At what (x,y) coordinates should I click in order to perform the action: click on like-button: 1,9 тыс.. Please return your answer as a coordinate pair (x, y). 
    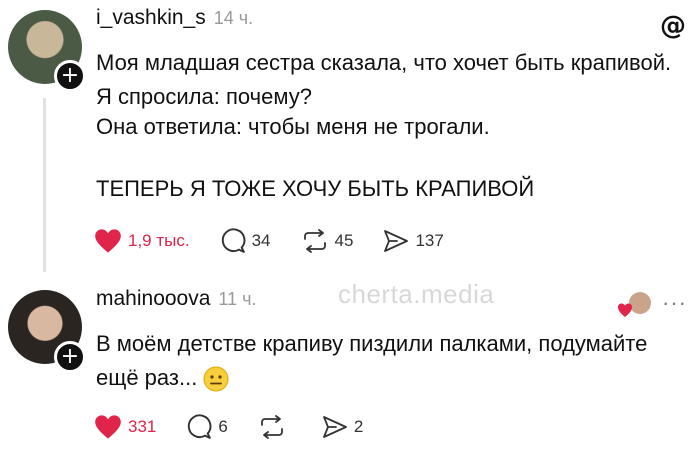
    Looking at the image, I should click on (142, 241).